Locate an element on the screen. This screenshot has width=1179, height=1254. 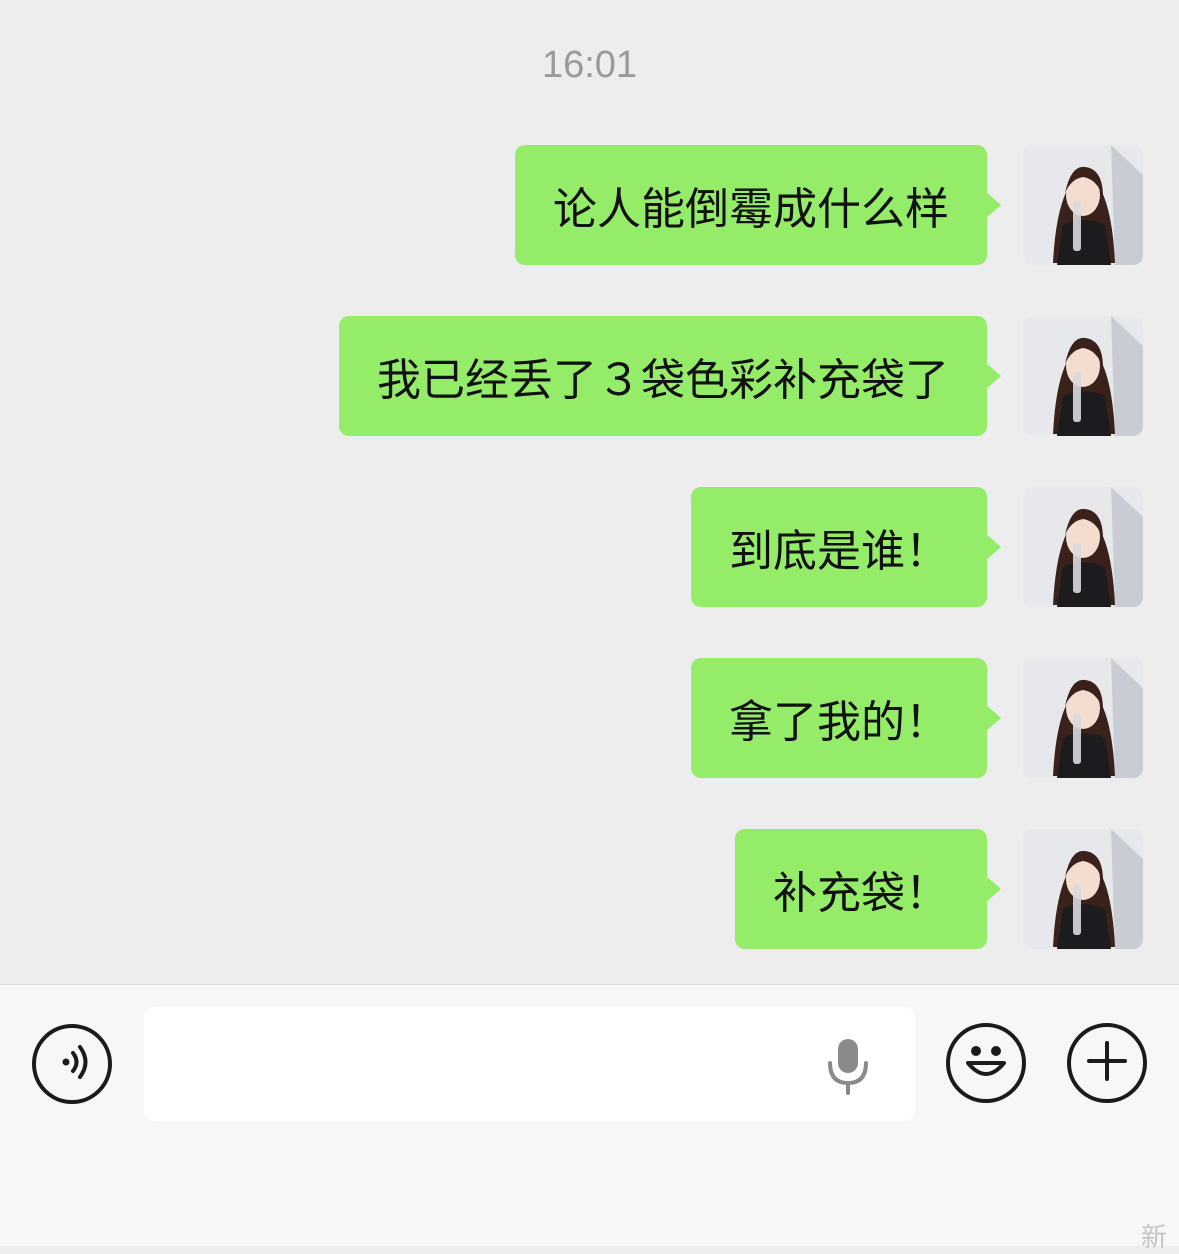
message-row: 补充袋！ is located at coordinates (939, 889).